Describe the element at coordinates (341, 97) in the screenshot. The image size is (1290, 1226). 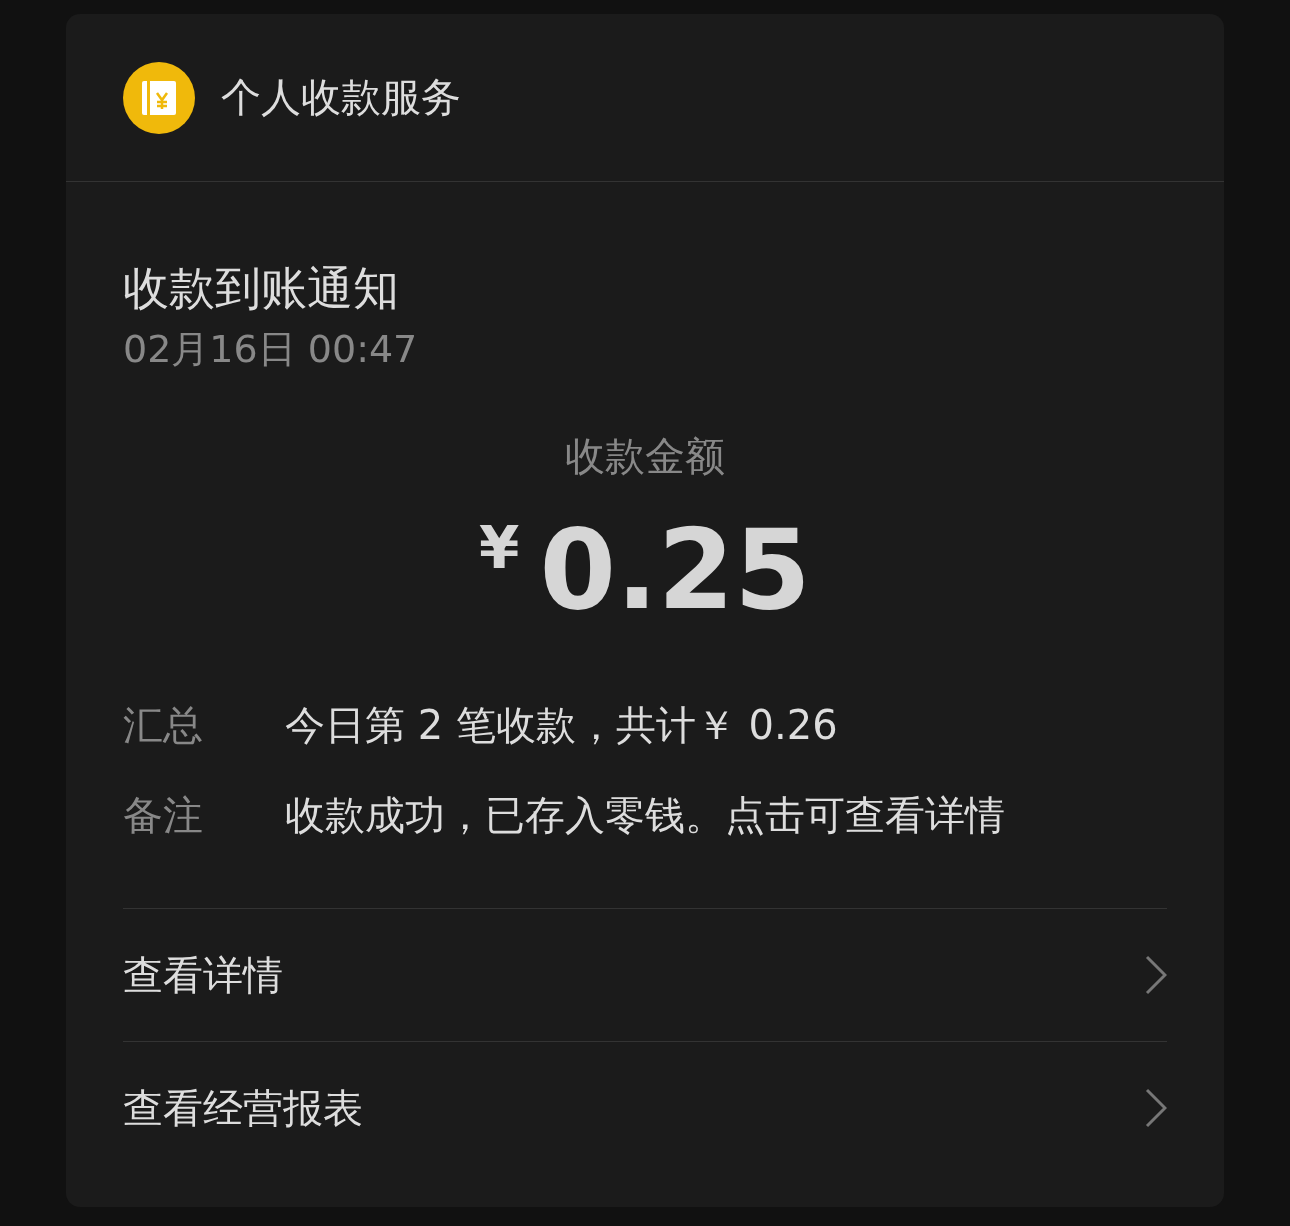
I see `service-title: 个人收款服务` at that location.